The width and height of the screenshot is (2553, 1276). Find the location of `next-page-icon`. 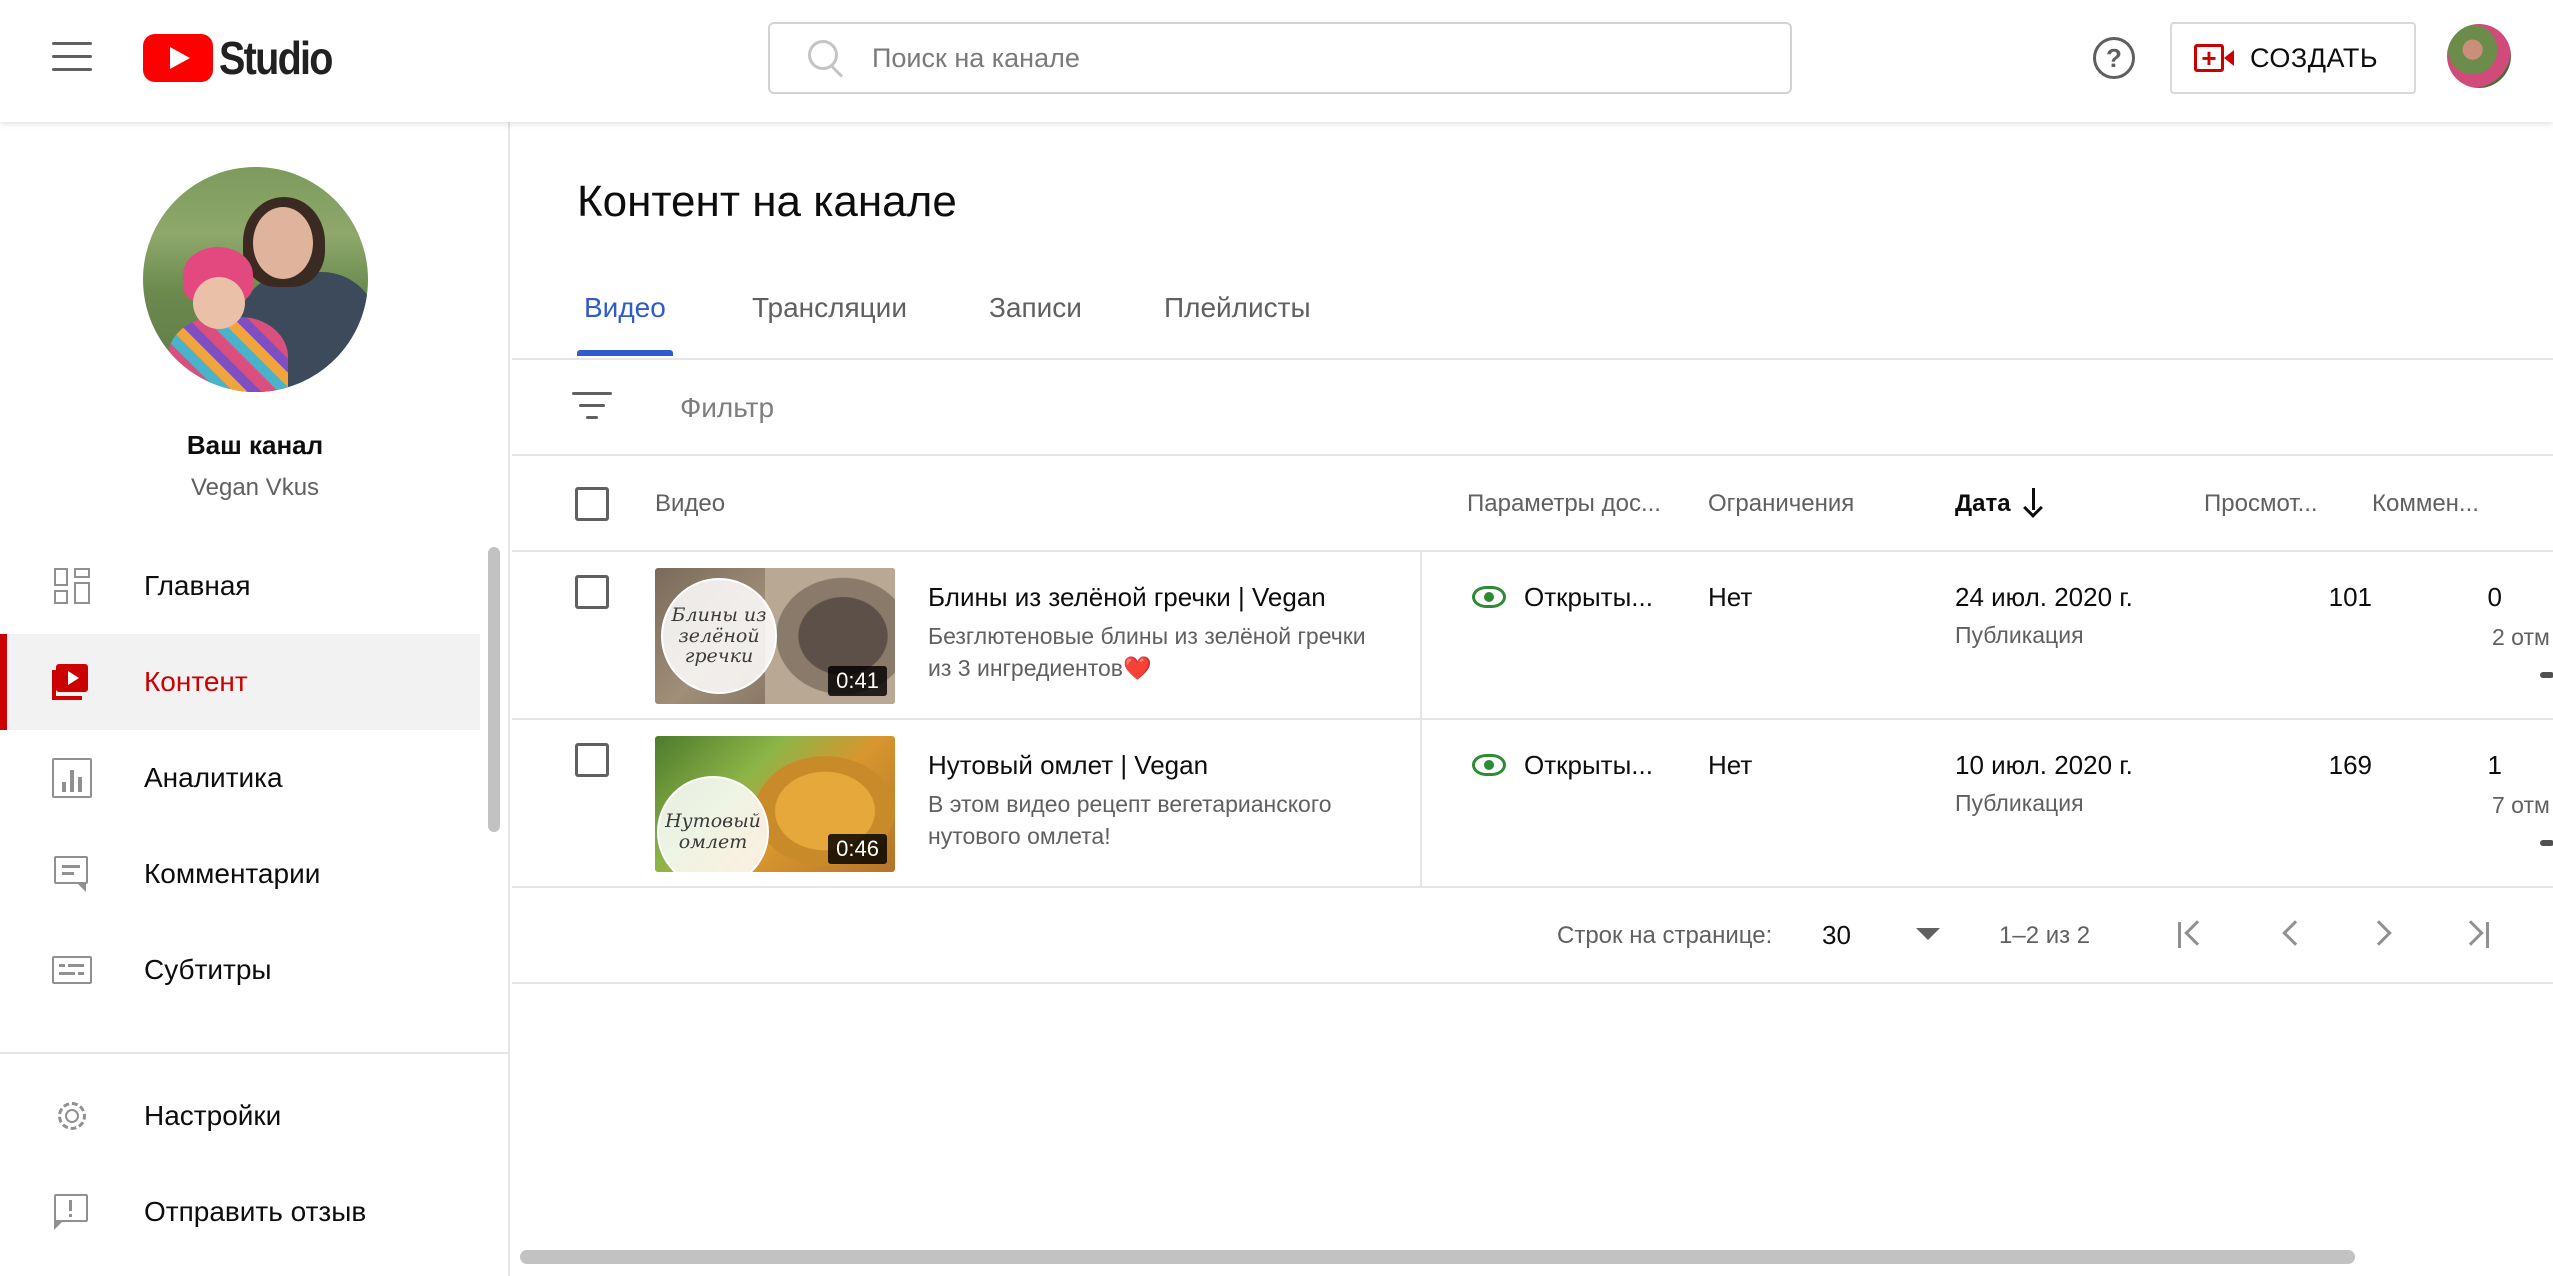

next-page-icon is located at coordinates (2384, 934).